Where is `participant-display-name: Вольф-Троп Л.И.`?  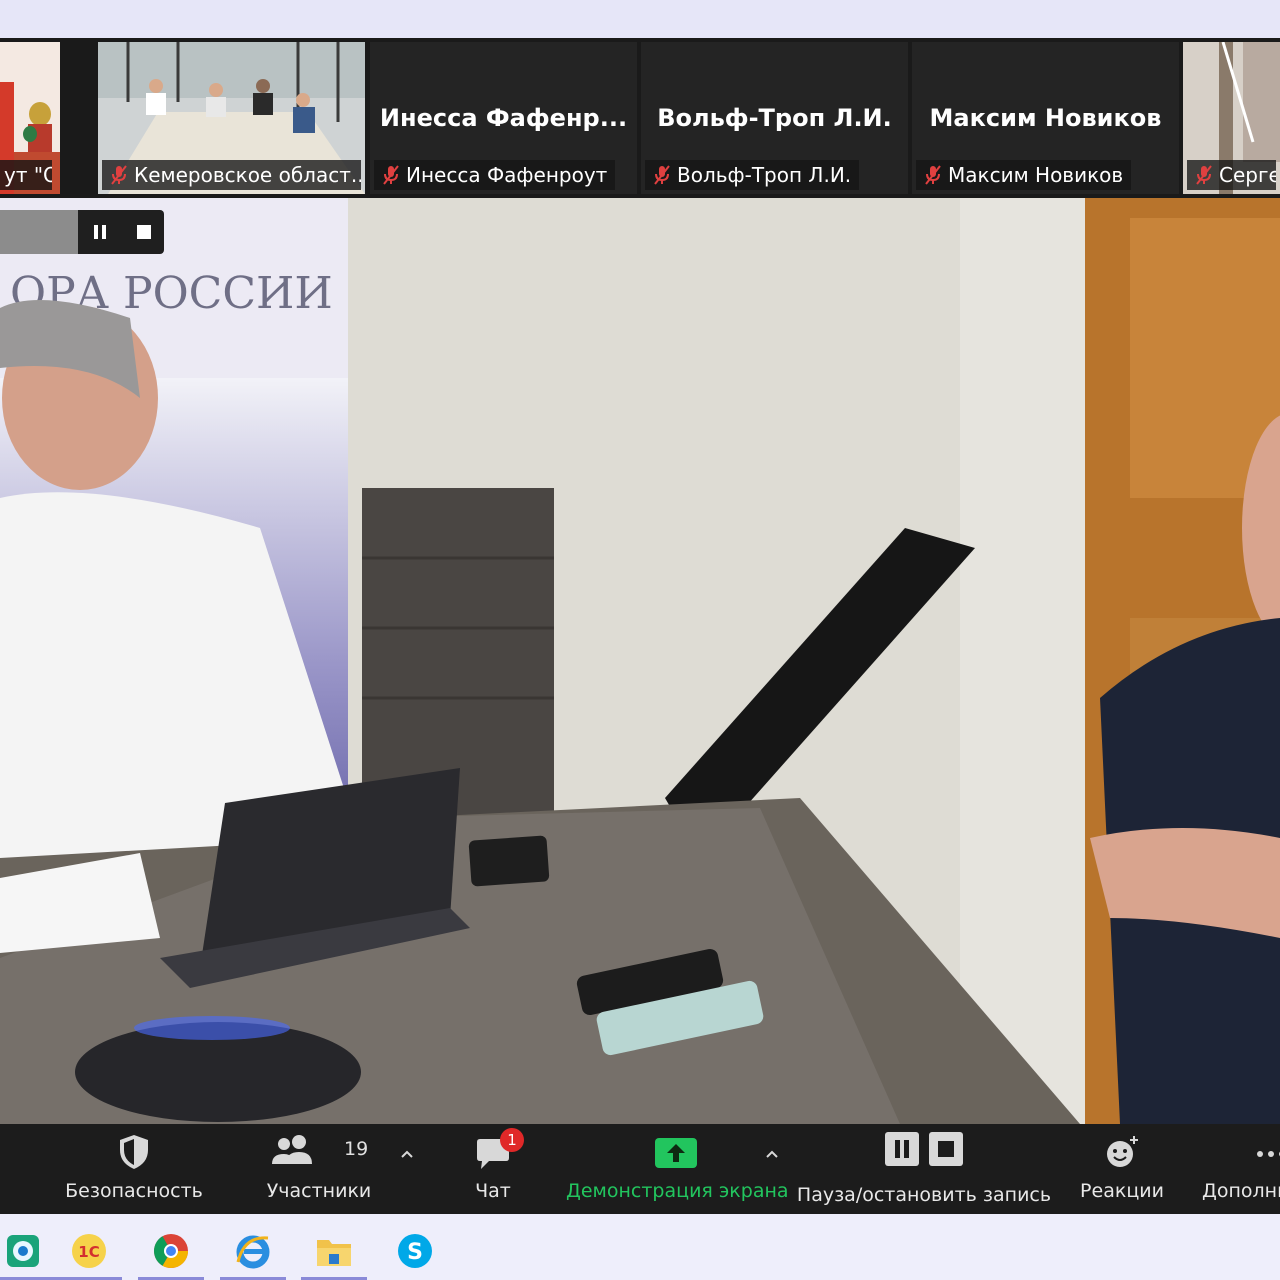 participant-display-name: Вольф-Троп Л.И. is located at coordinates (774, 118).